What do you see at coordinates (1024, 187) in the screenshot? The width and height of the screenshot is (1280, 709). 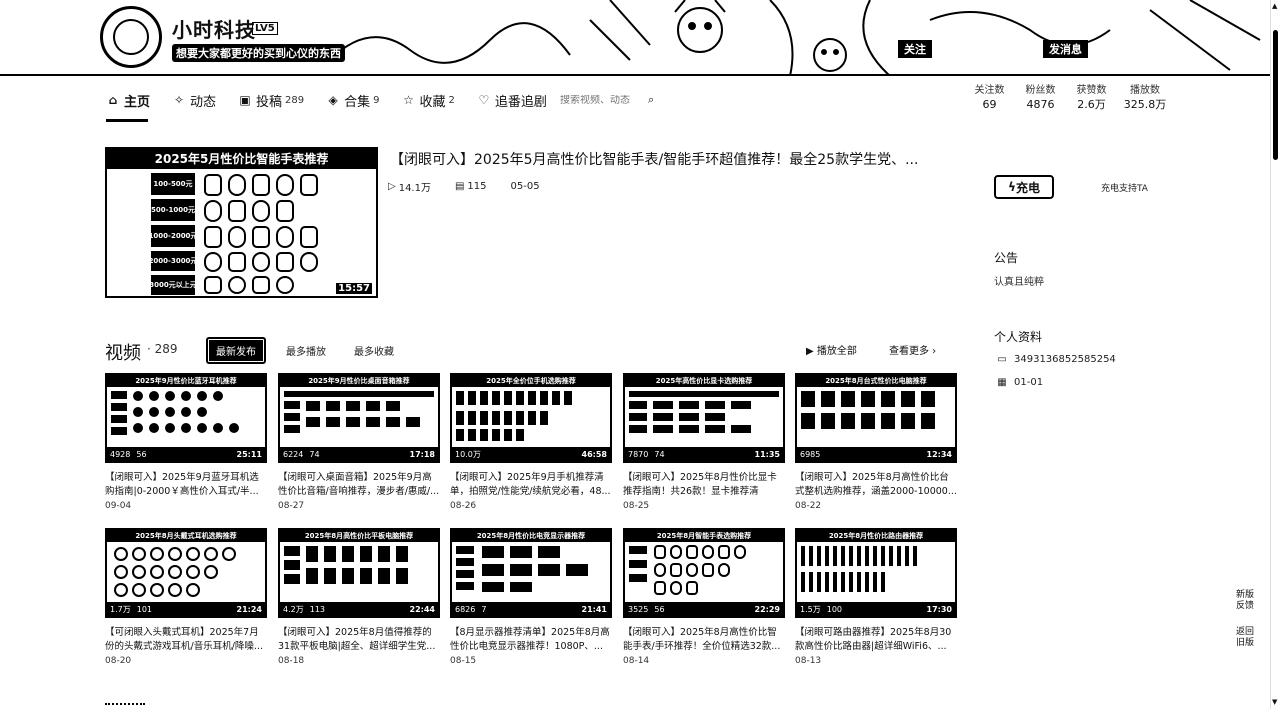 I see `charge-button: ϟ 充电` at bounding box center [1024, 187].